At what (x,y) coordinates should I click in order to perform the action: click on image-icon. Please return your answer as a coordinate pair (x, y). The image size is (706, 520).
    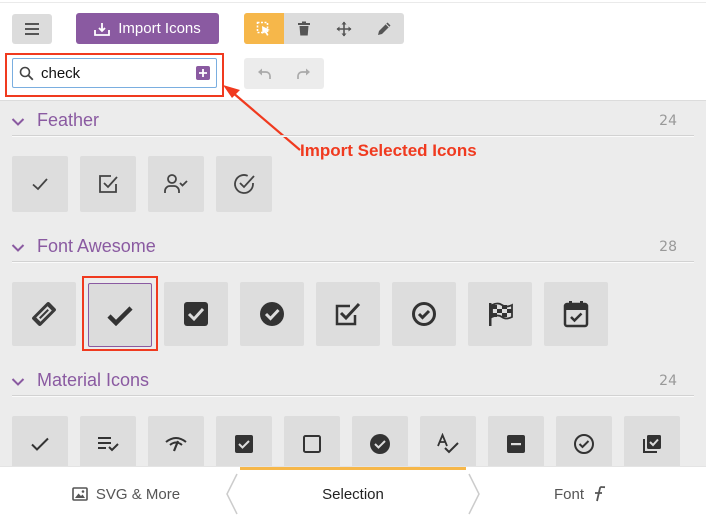
    Looking at the image, I should click on (80, 494).